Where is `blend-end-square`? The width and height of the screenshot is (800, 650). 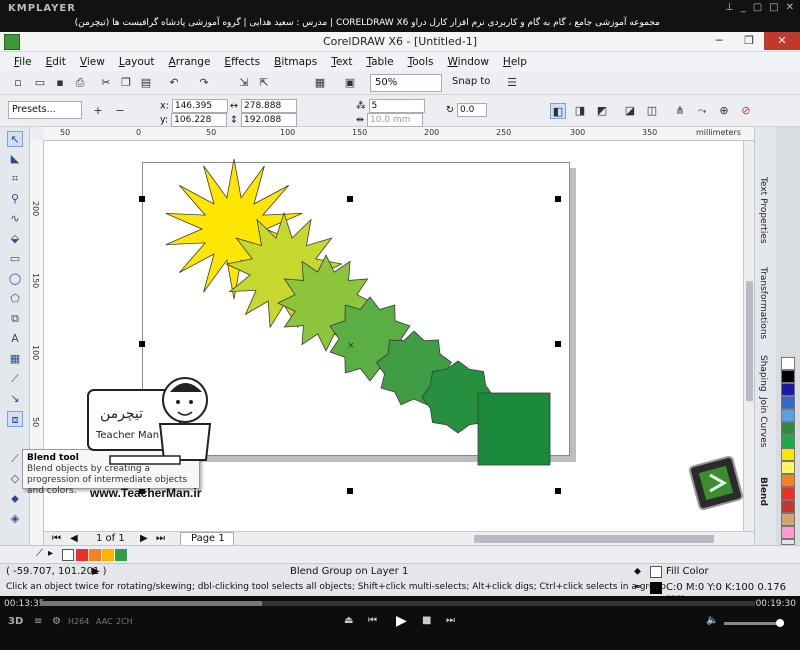
blend-end-square is located at coordinates (514, 429).